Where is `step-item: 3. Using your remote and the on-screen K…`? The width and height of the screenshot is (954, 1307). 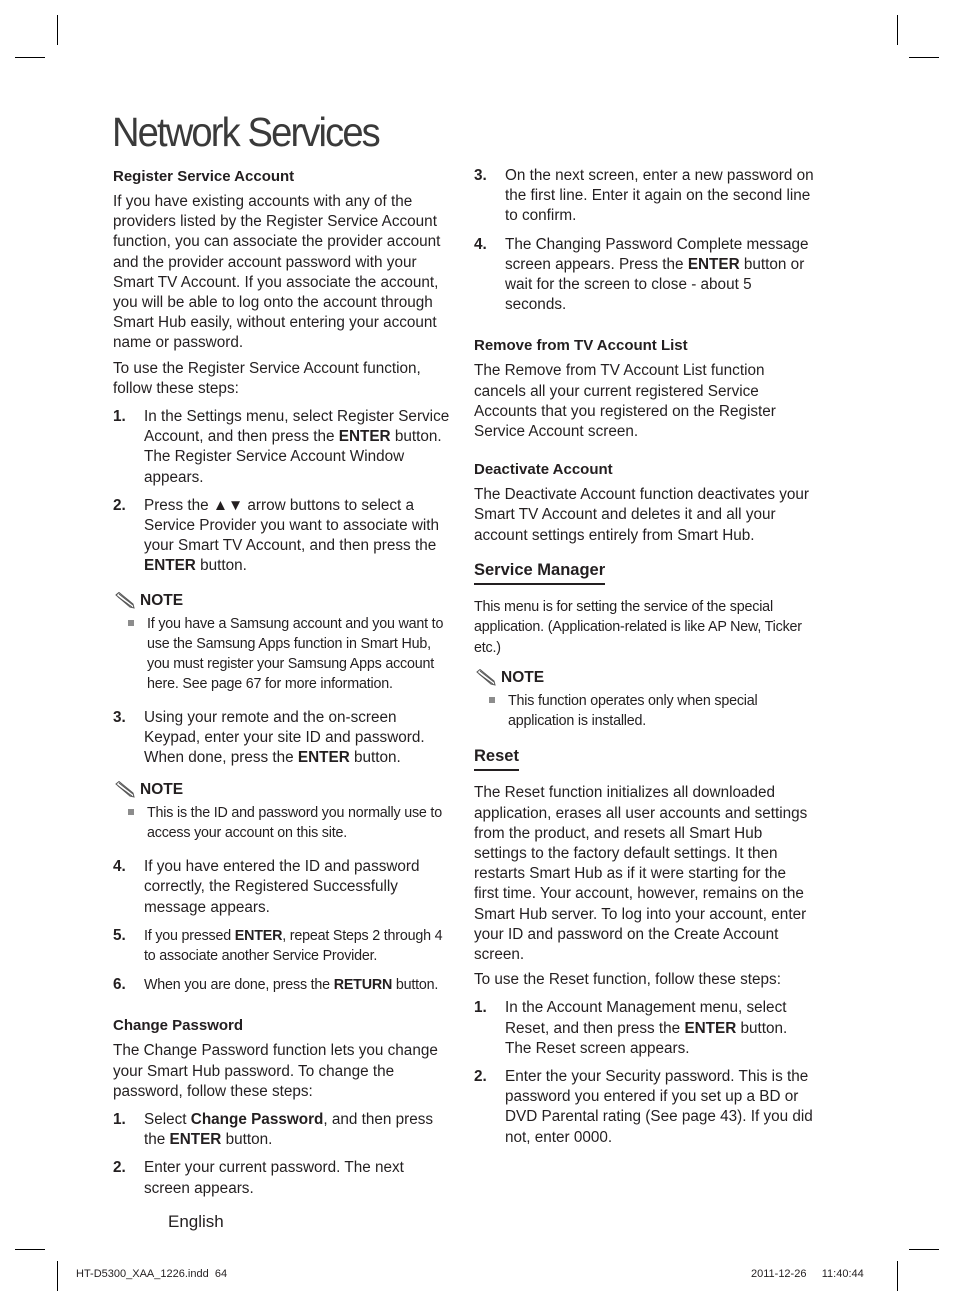 step-item: 3. Using your remote and the on-screen K… is located at coordinates (283, 738).